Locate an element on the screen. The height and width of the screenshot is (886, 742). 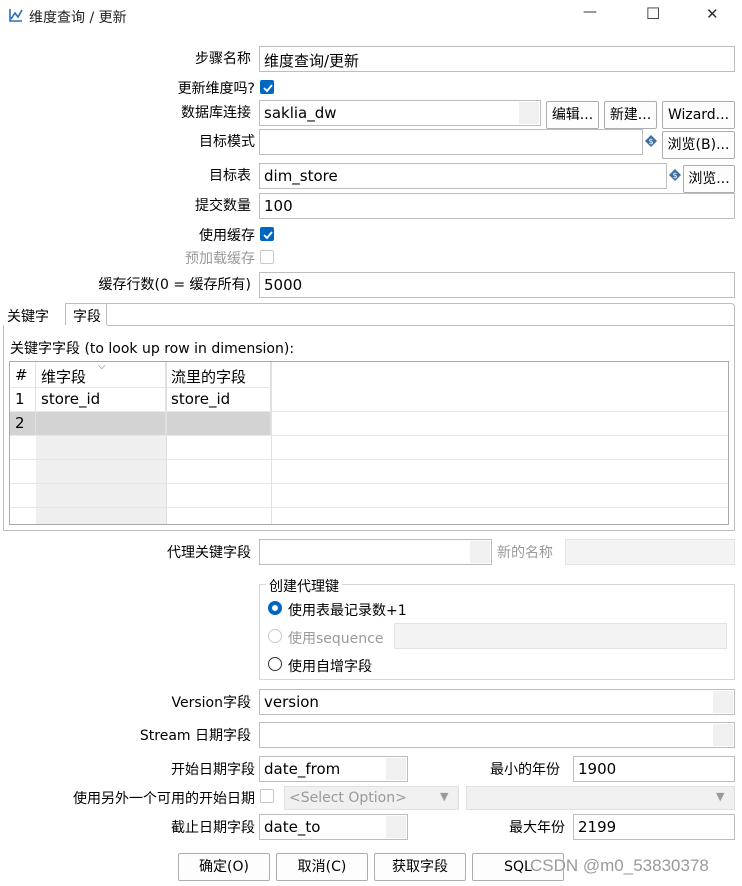
tab-keys-label: 关键字 is located at coordinates (28, 317).